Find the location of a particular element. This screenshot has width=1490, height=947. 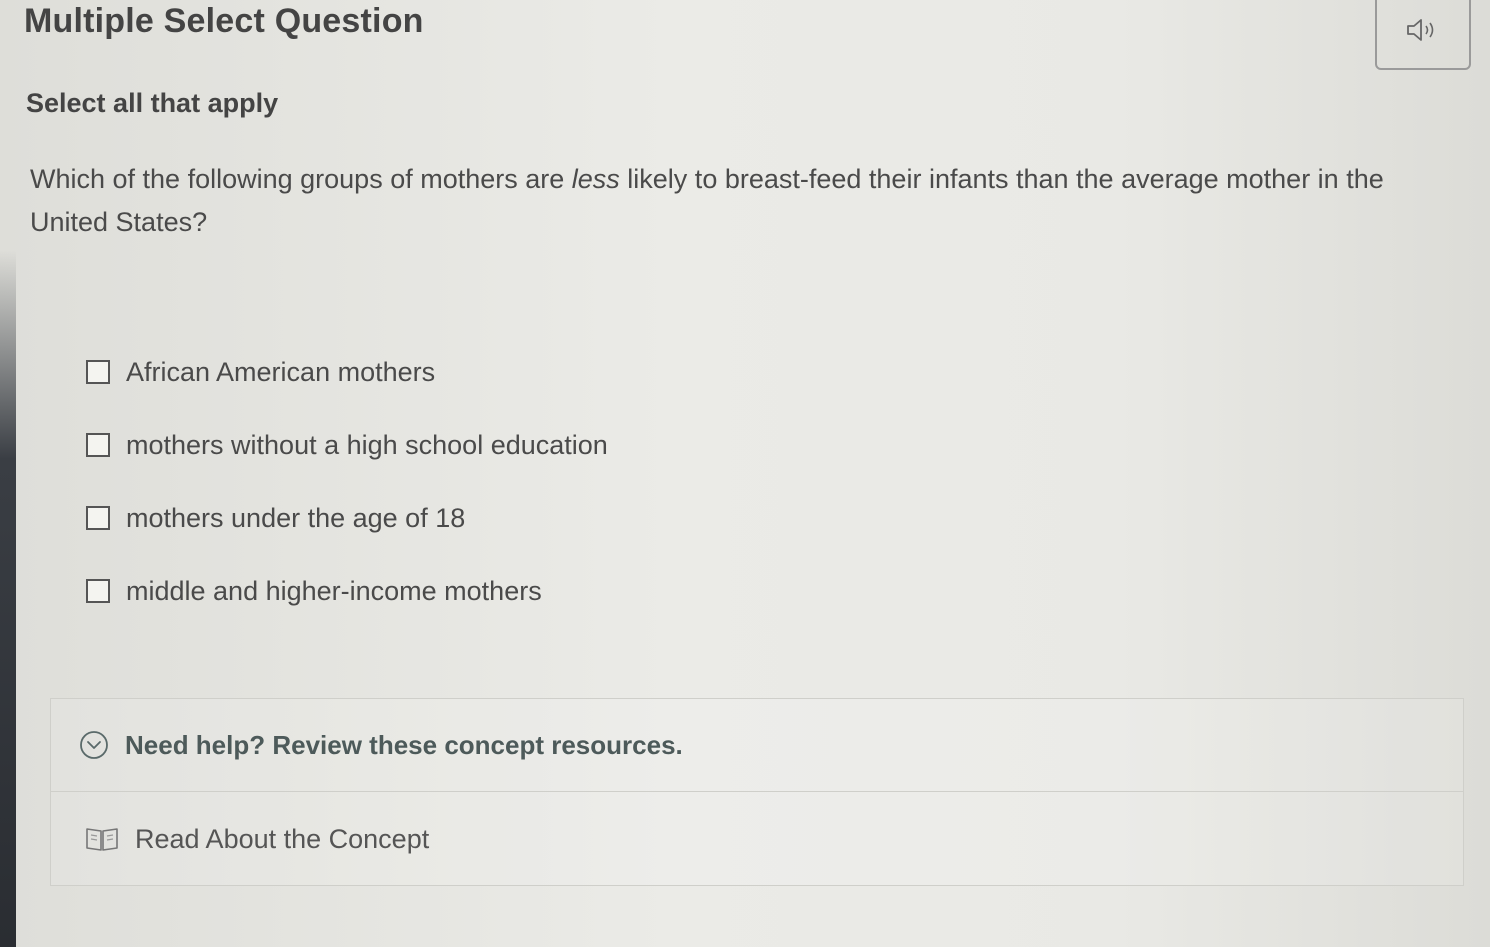

resource-label: Read About the Concept is located at coordinates (282, 838).